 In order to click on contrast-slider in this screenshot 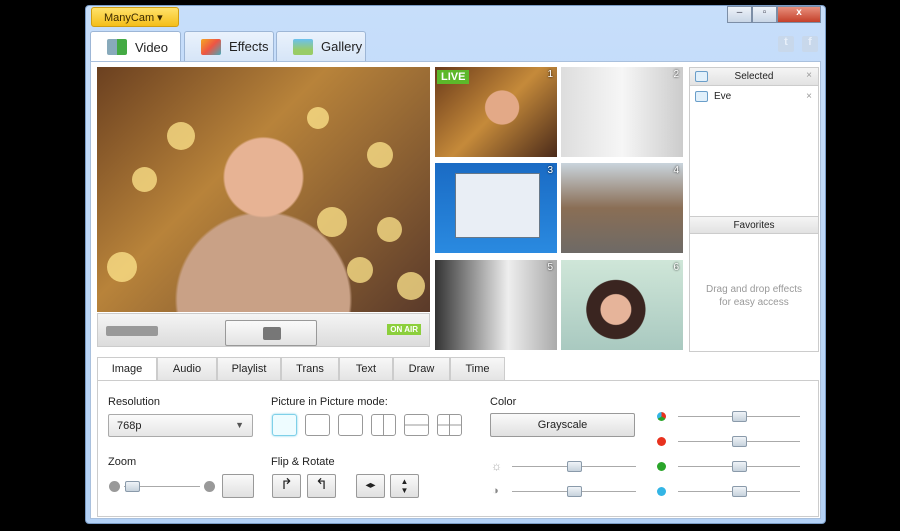, I will do `click(574, 491)`.